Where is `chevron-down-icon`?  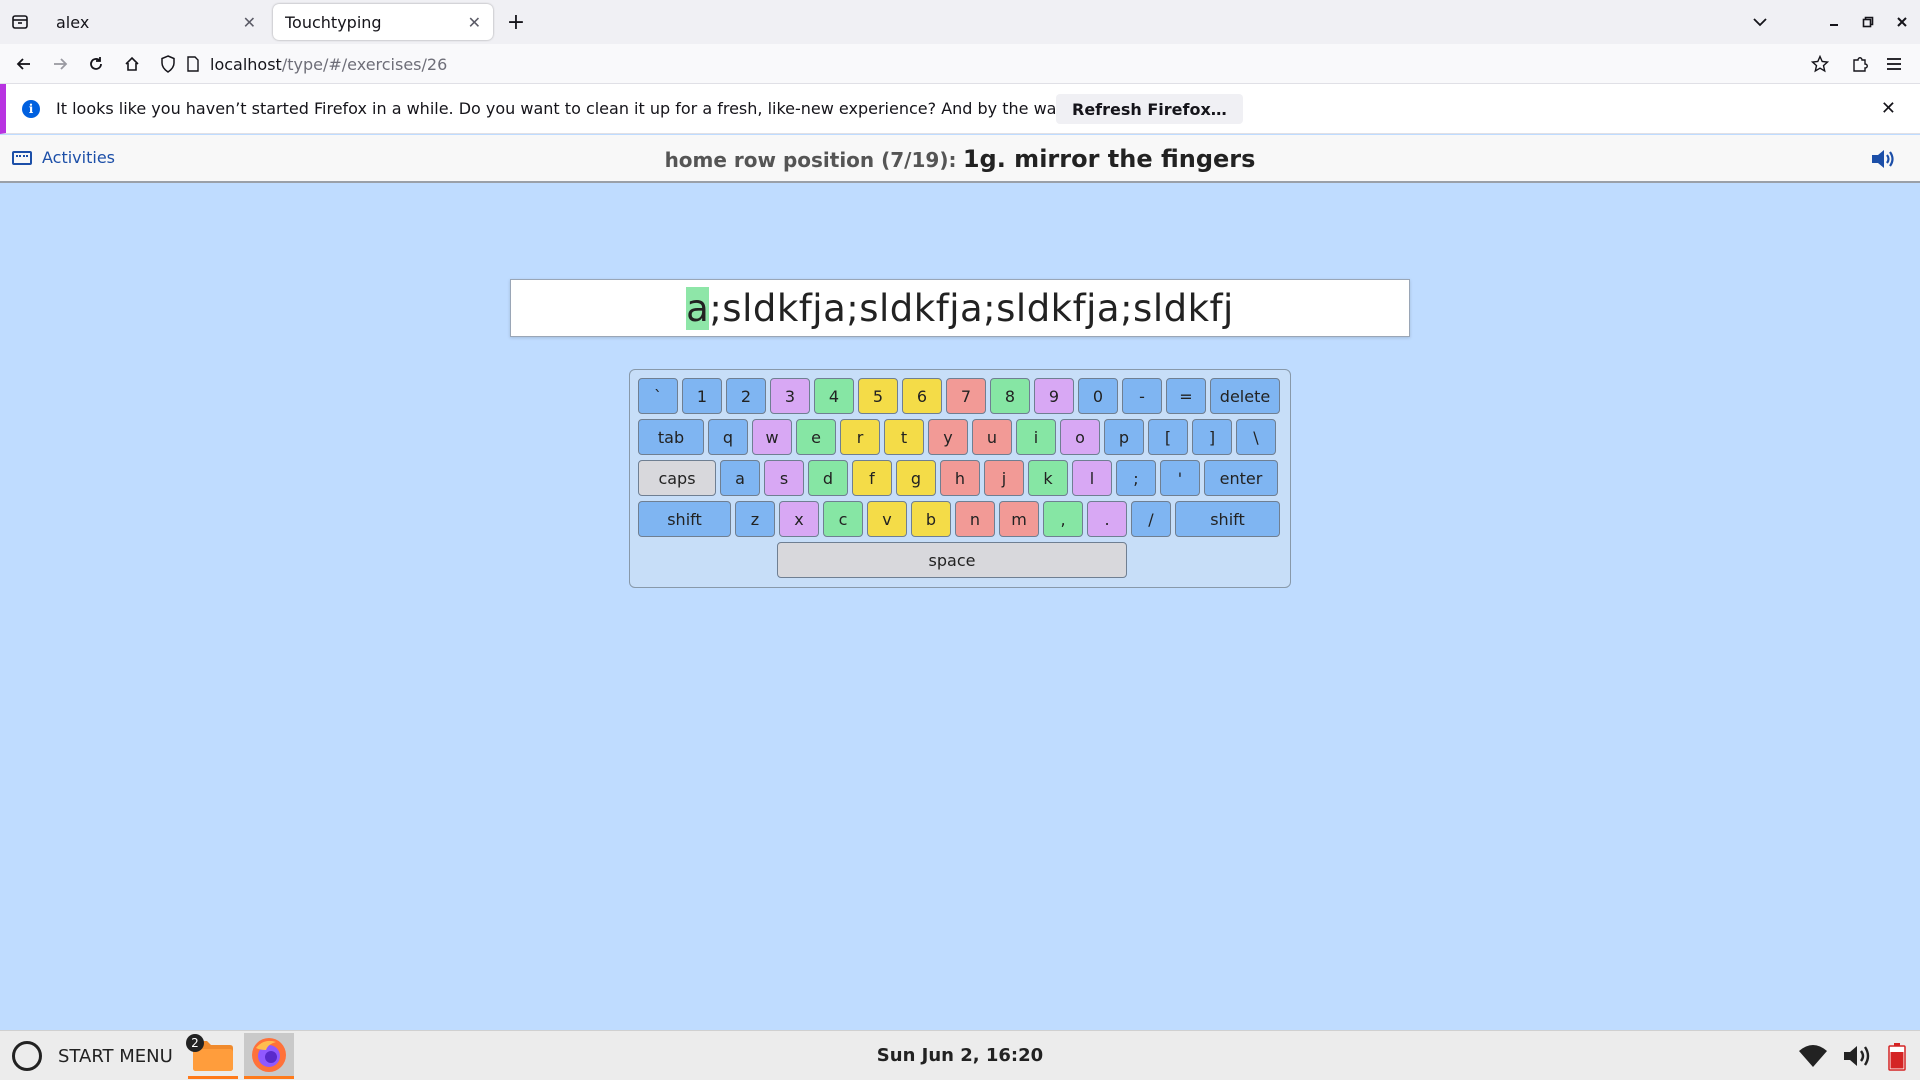 chevron-down-icon is located at coordinates (1760, 22).